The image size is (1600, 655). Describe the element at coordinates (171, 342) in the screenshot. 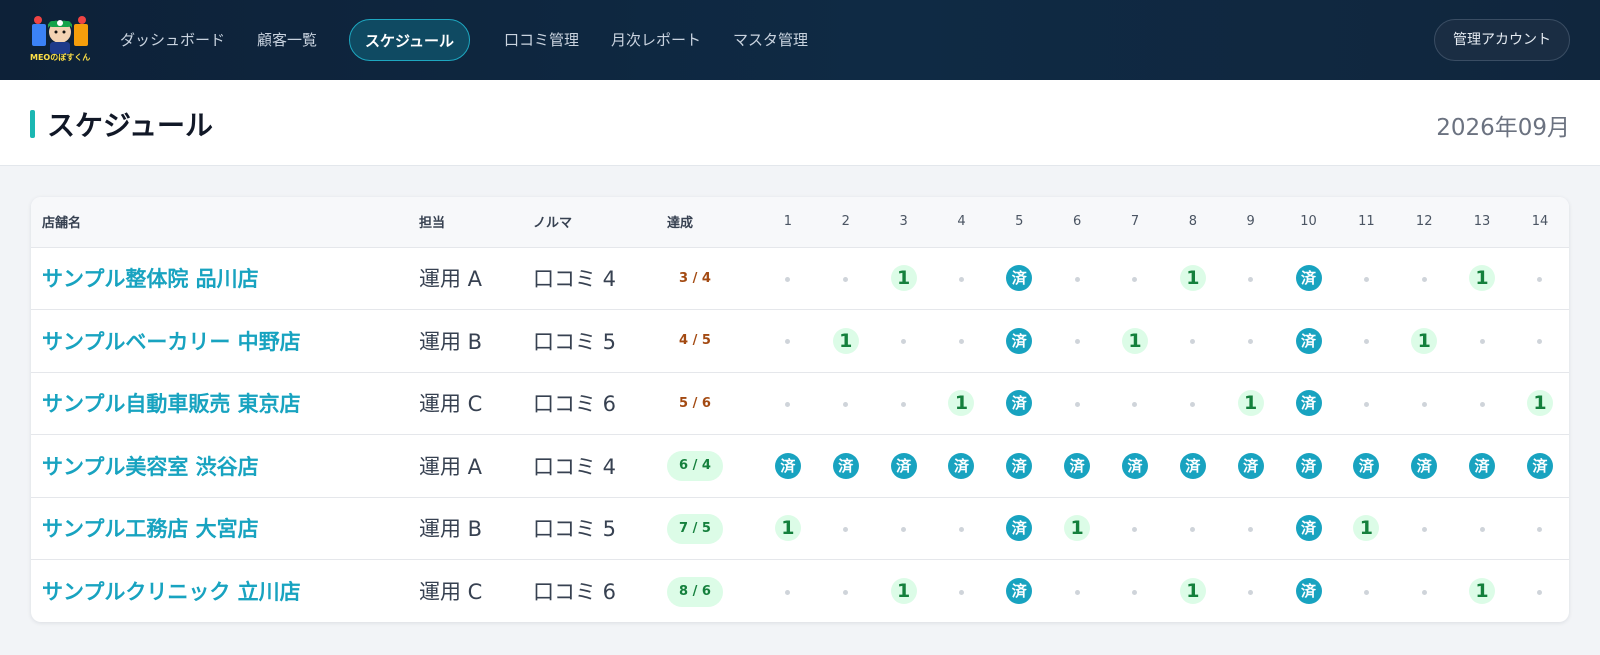

I see `store-name-link: サンプルベーカリー 中野店` at that location.